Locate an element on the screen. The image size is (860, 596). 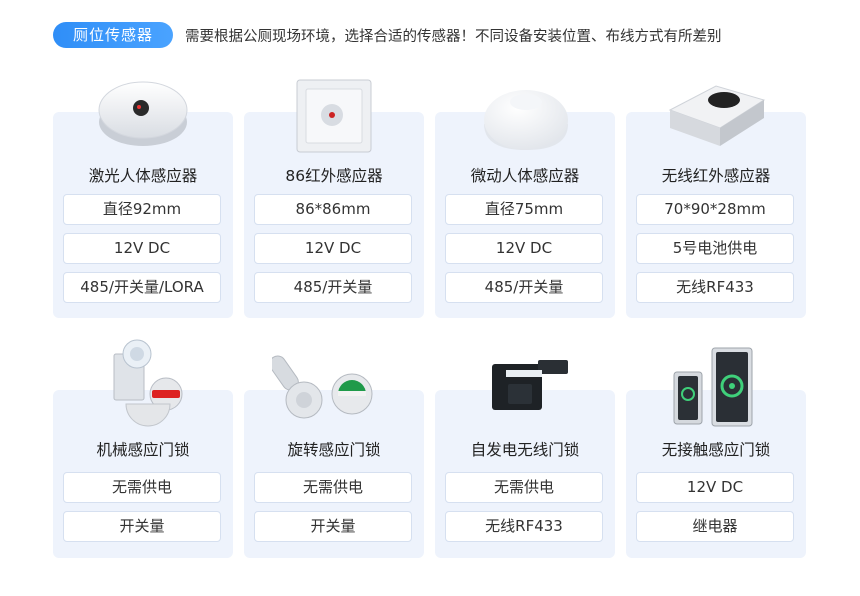
spec-size: 直径92mm is located at coordinates (142, 209).